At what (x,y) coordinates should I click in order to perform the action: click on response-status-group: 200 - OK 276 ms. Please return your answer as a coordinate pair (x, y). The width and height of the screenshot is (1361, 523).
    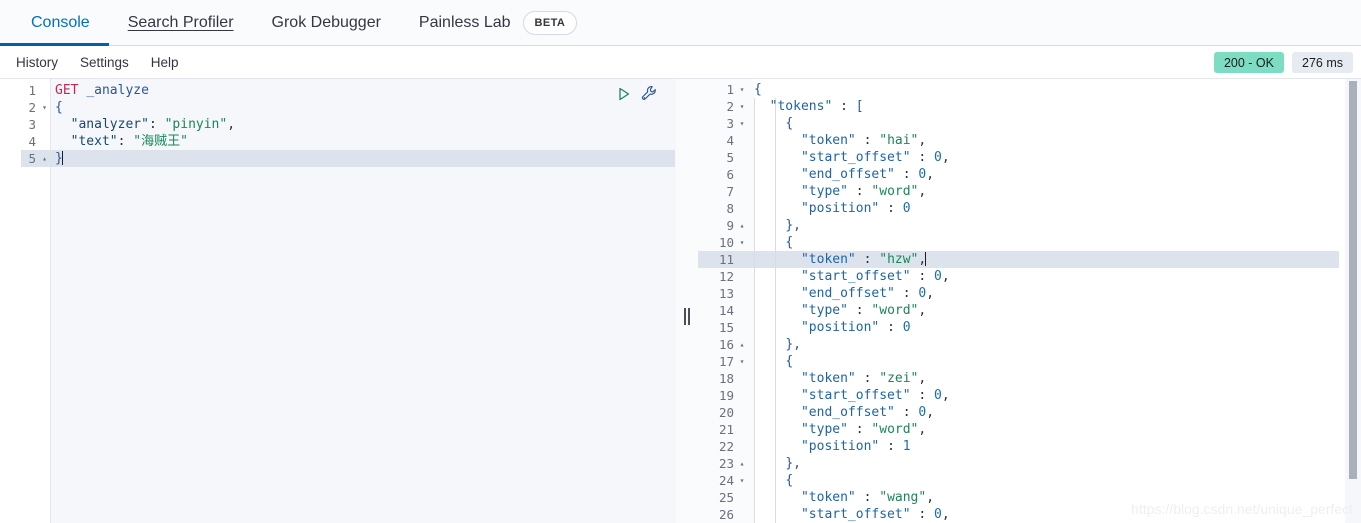
    Looking at the image, I should click on (1283, 62).